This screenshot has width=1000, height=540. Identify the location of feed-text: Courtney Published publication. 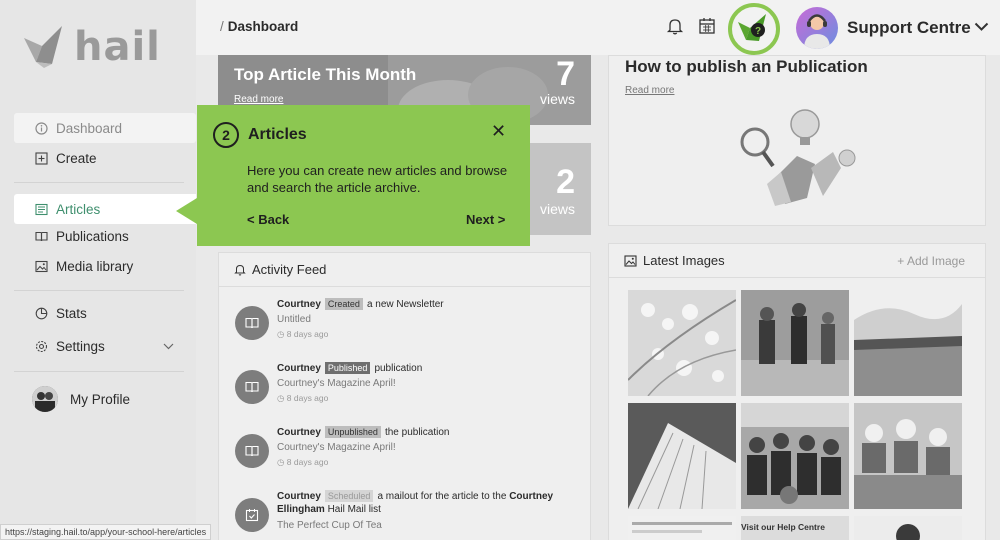
(427, 368).